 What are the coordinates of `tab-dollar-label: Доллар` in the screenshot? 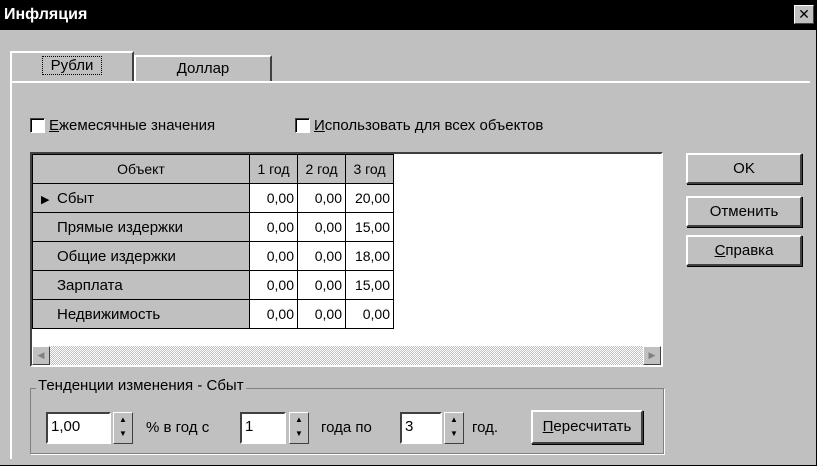 It's located at (203, 68).